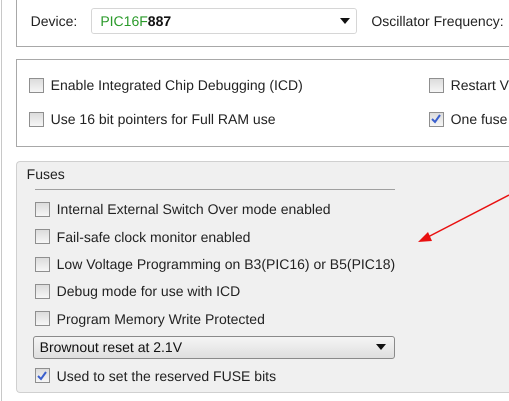 Image resolution: width=509 pixels, height=401 pixels. I want to click on checkbox-label: Fail-safe clock monitor enabled, so click(153, 236).